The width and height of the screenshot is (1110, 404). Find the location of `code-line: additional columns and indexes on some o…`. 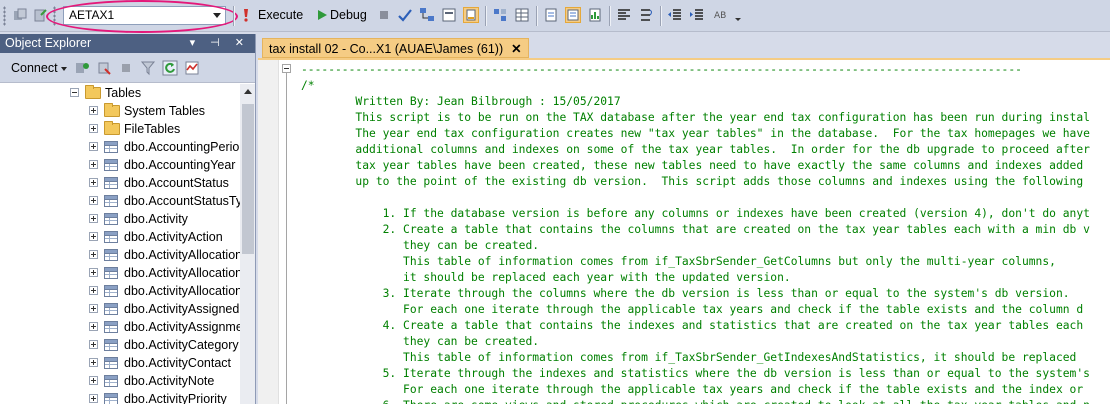

code-line: additional columns and indexes on some o… is located at coordinates (695, 149).